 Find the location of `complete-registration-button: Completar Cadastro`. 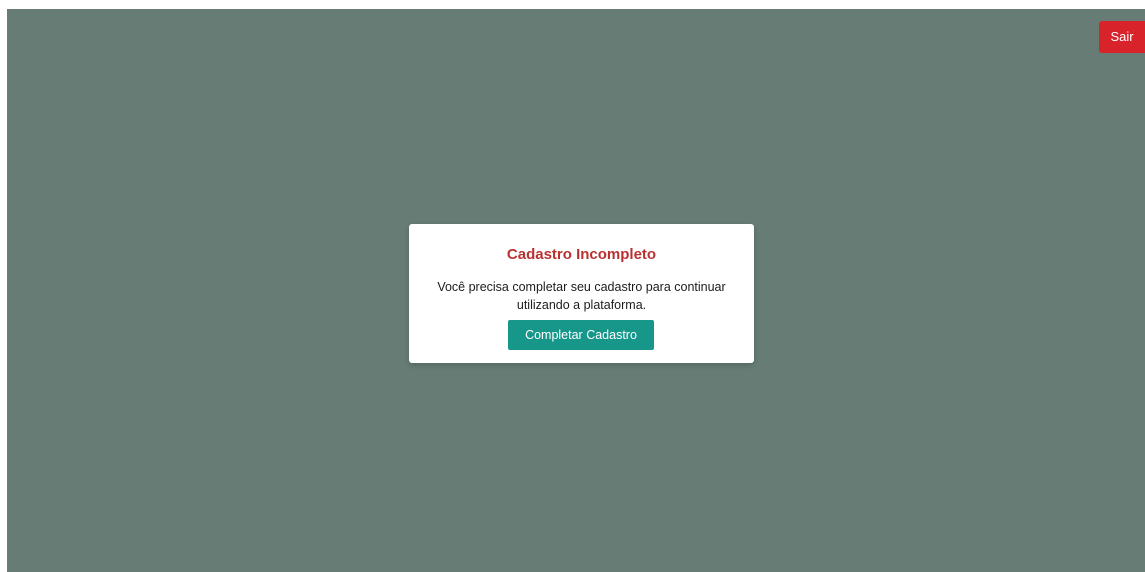

complete-registration-button: Completar Cadastro is located at coordinates (581, 335).